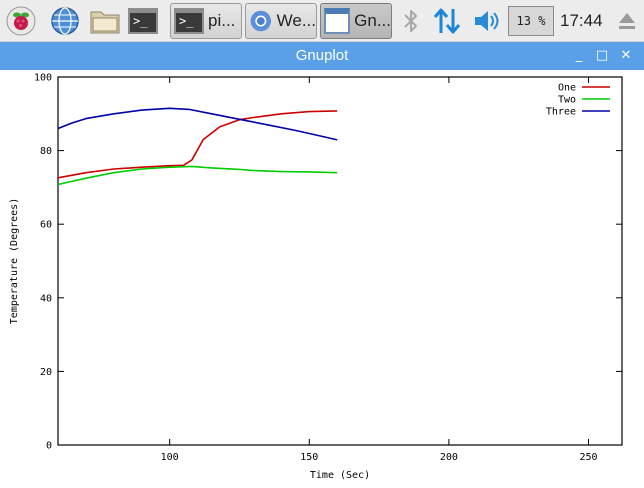 The width and height of the screenshot is (644, 488). What do you see at coordinates (449, 457) in the screenshot?
I see `x-tick-label: 200` at bounding box center [449, 457].